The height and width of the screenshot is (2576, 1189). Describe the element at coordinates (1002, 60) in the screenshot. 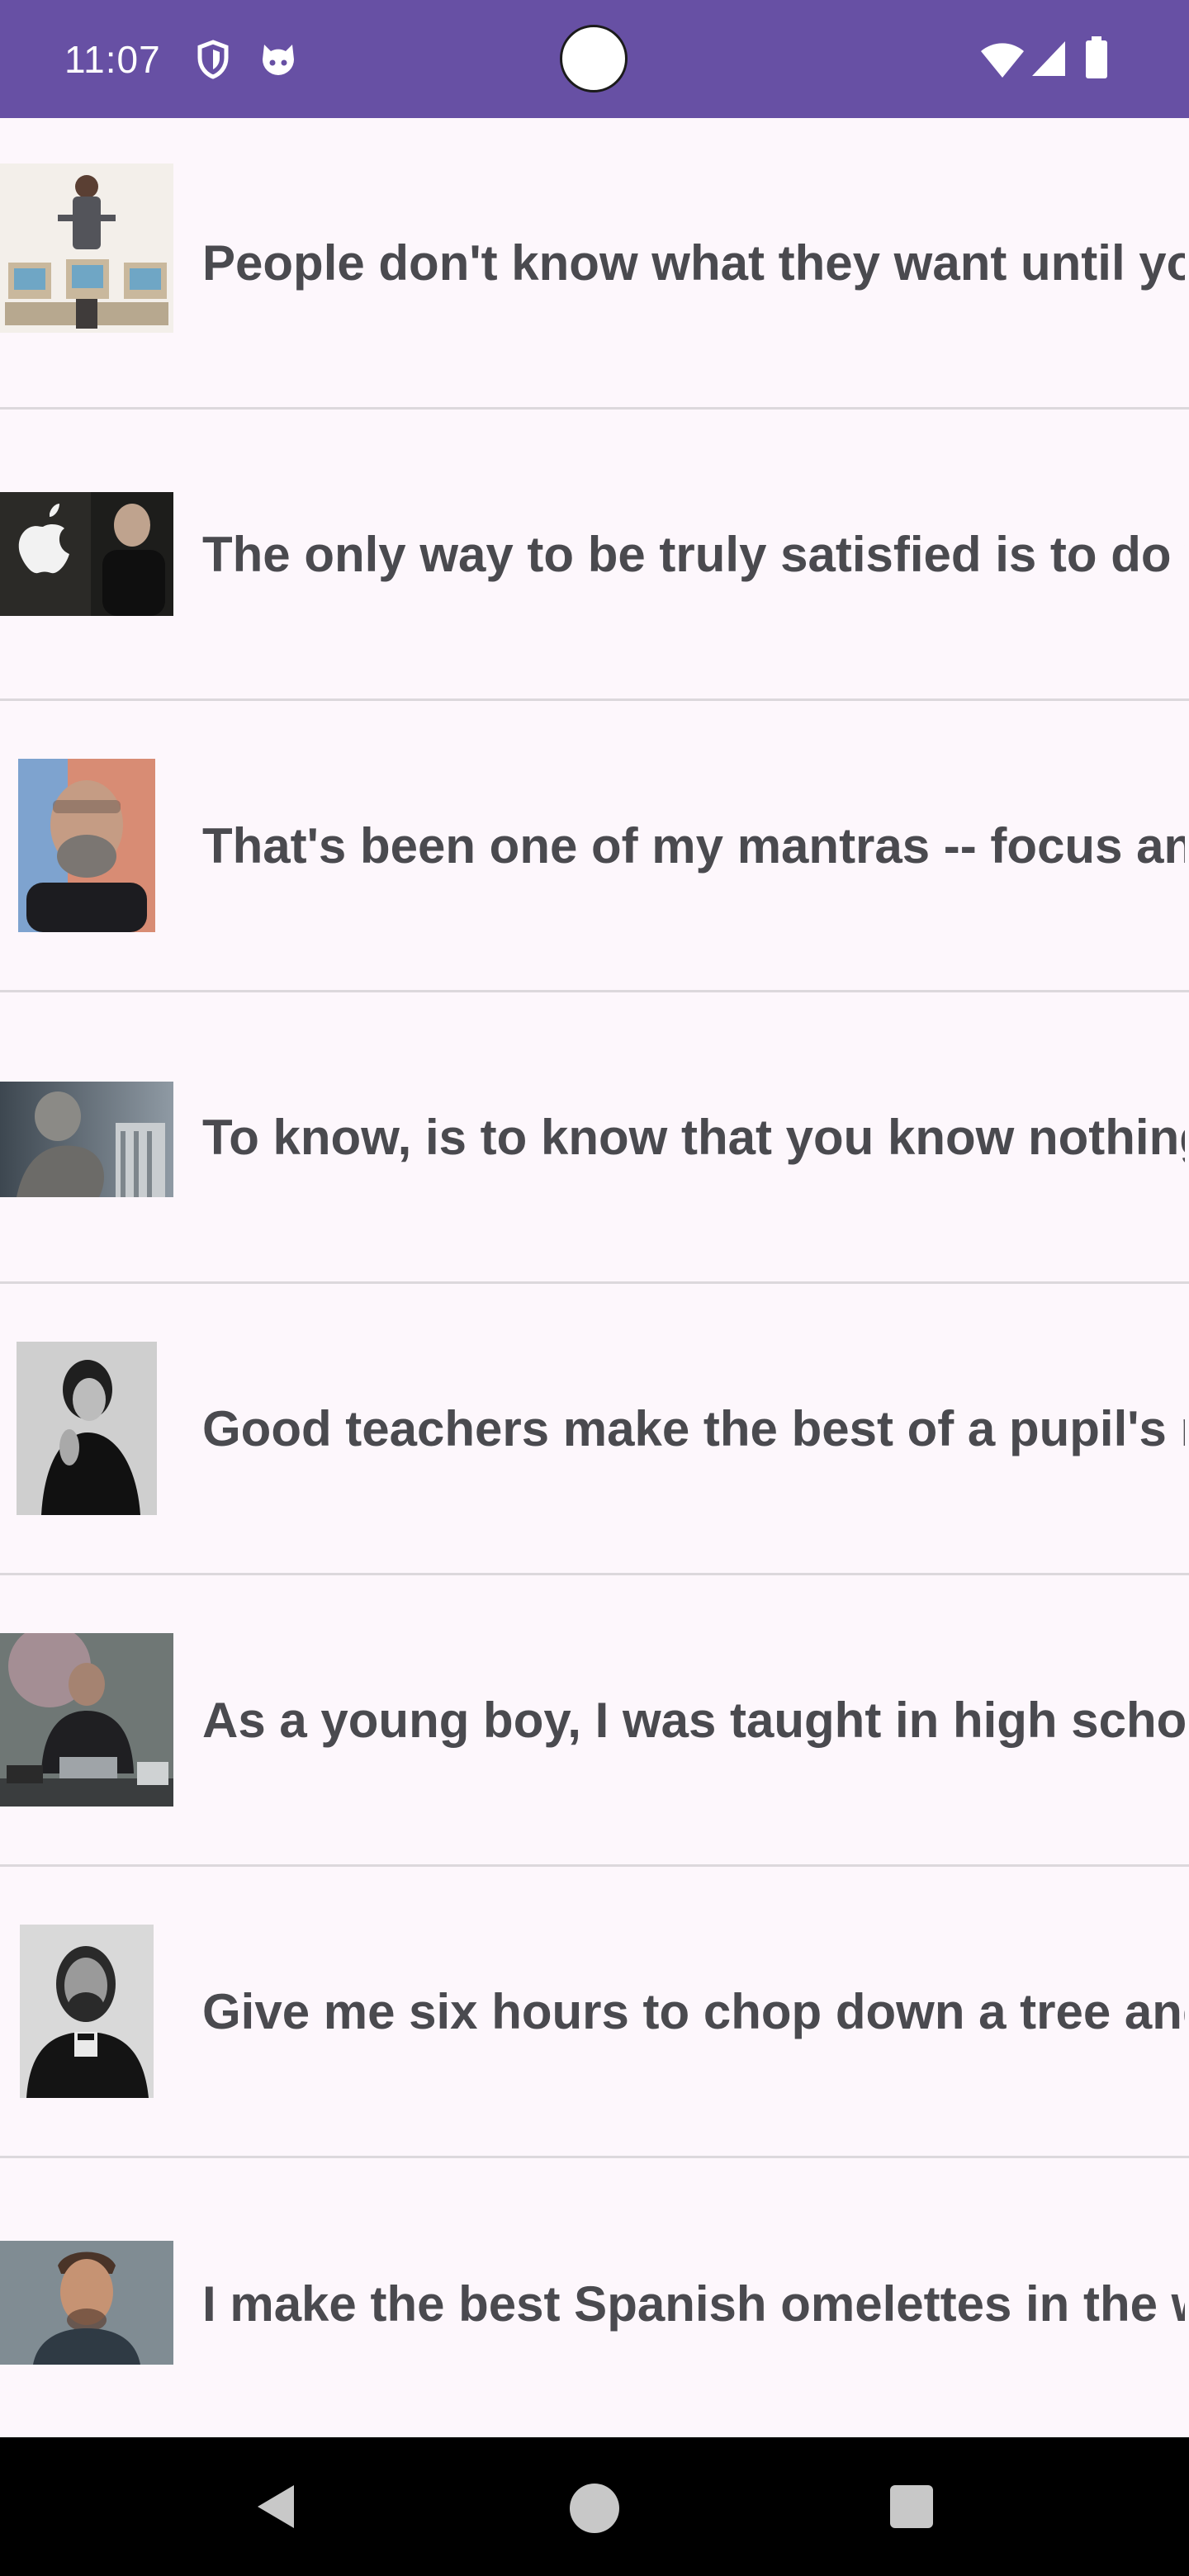

I see `wifi-icon` at that location.